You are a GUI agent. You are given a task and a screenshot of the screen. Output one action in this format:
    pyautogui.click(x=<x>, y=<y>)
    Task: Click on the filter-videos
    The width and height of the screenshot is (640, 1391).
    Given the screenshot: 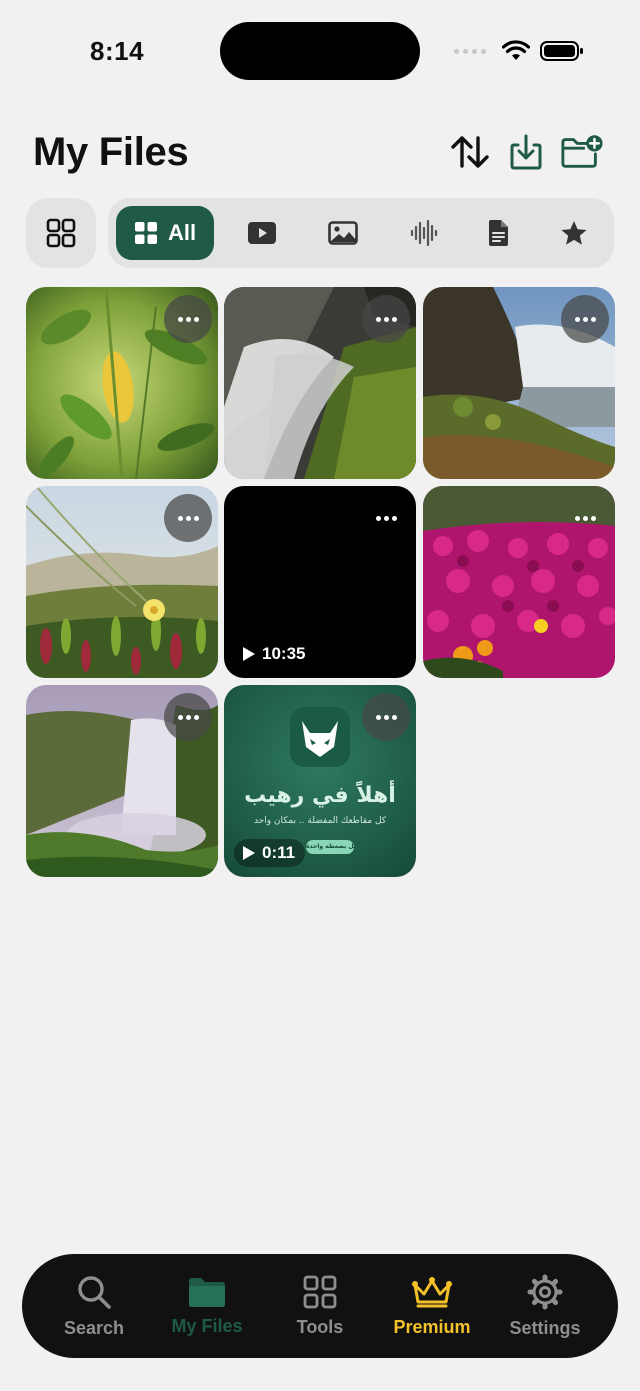 What is the action you would take?
    pyautogui.click(x=262, y=233)
    